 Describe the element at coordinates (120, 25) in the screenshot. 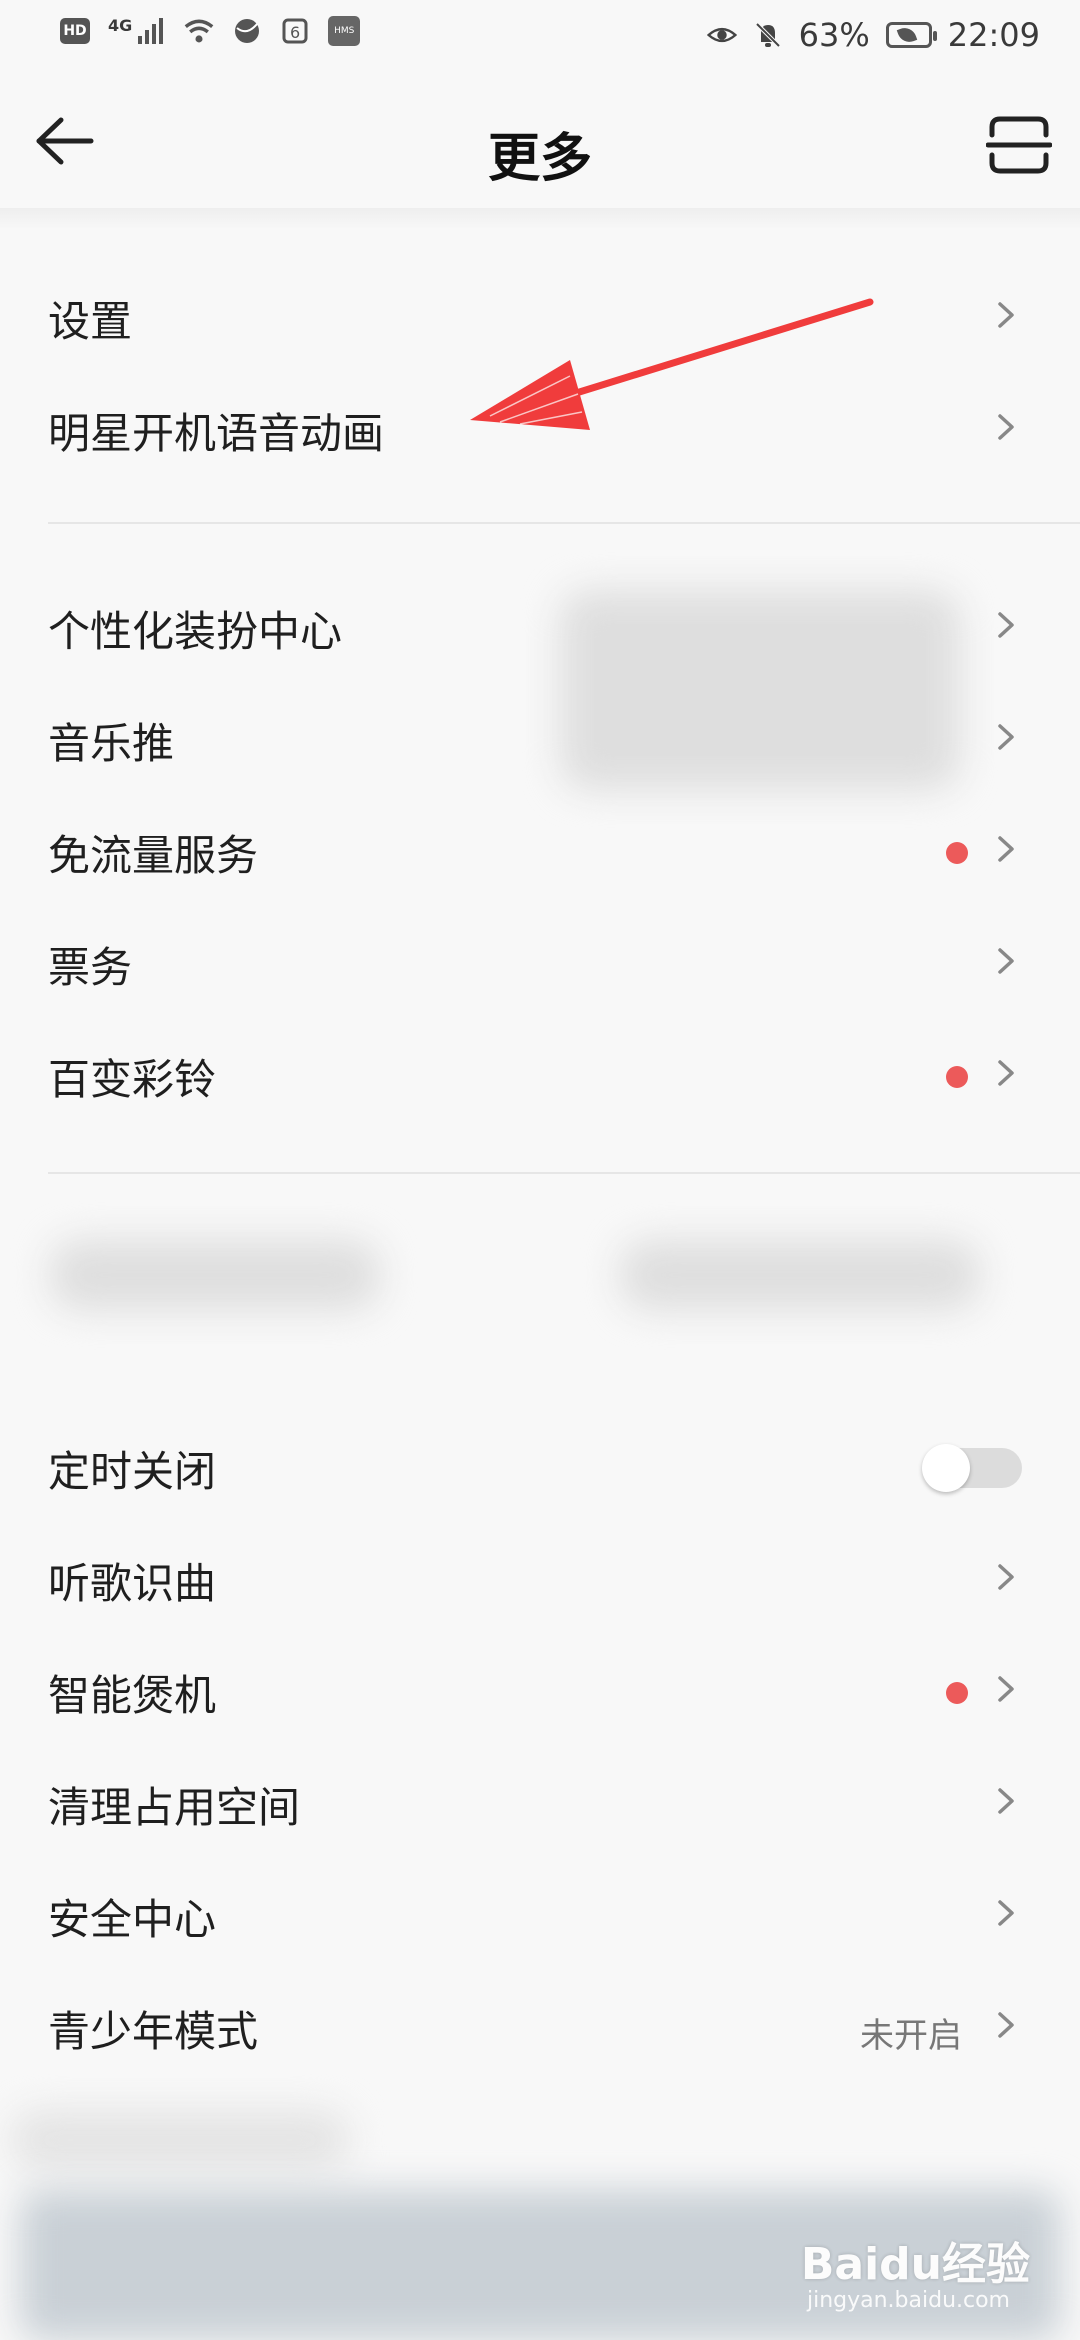

I see `network-type: 4G` at that location.